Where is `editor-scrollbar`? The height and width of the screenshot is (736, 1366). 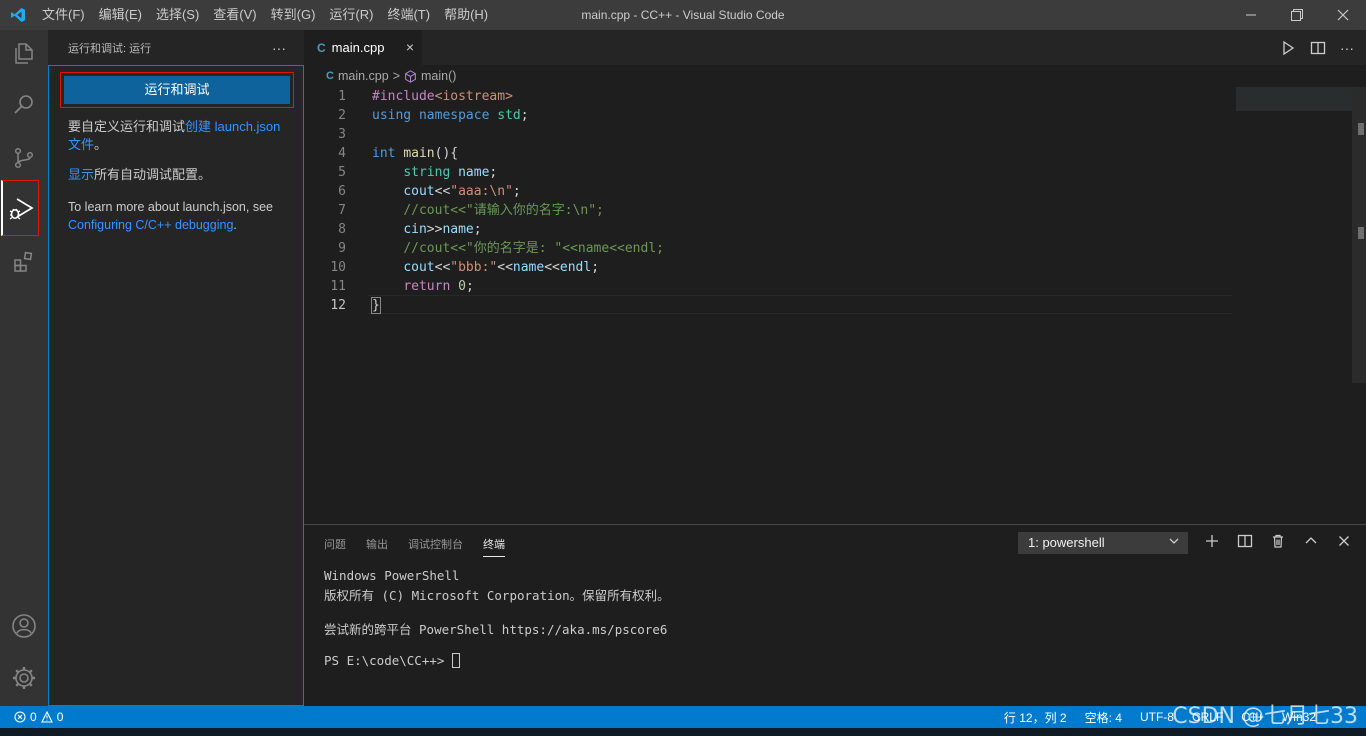
editor-scrollbar is located at coordinates (1359, 235).